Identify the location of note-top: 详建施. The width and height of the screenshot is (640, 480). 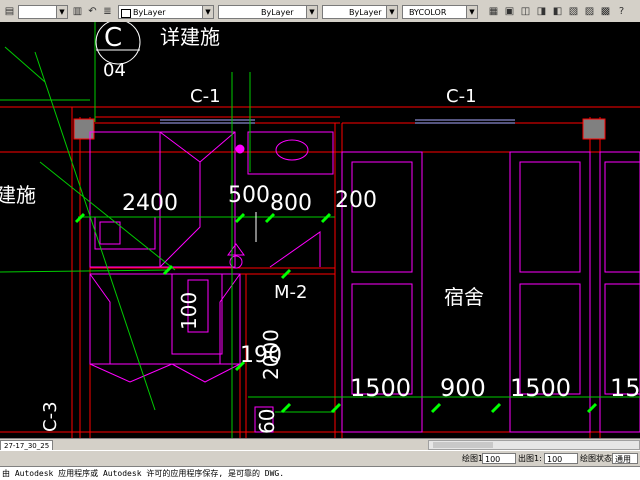
(190, 37).